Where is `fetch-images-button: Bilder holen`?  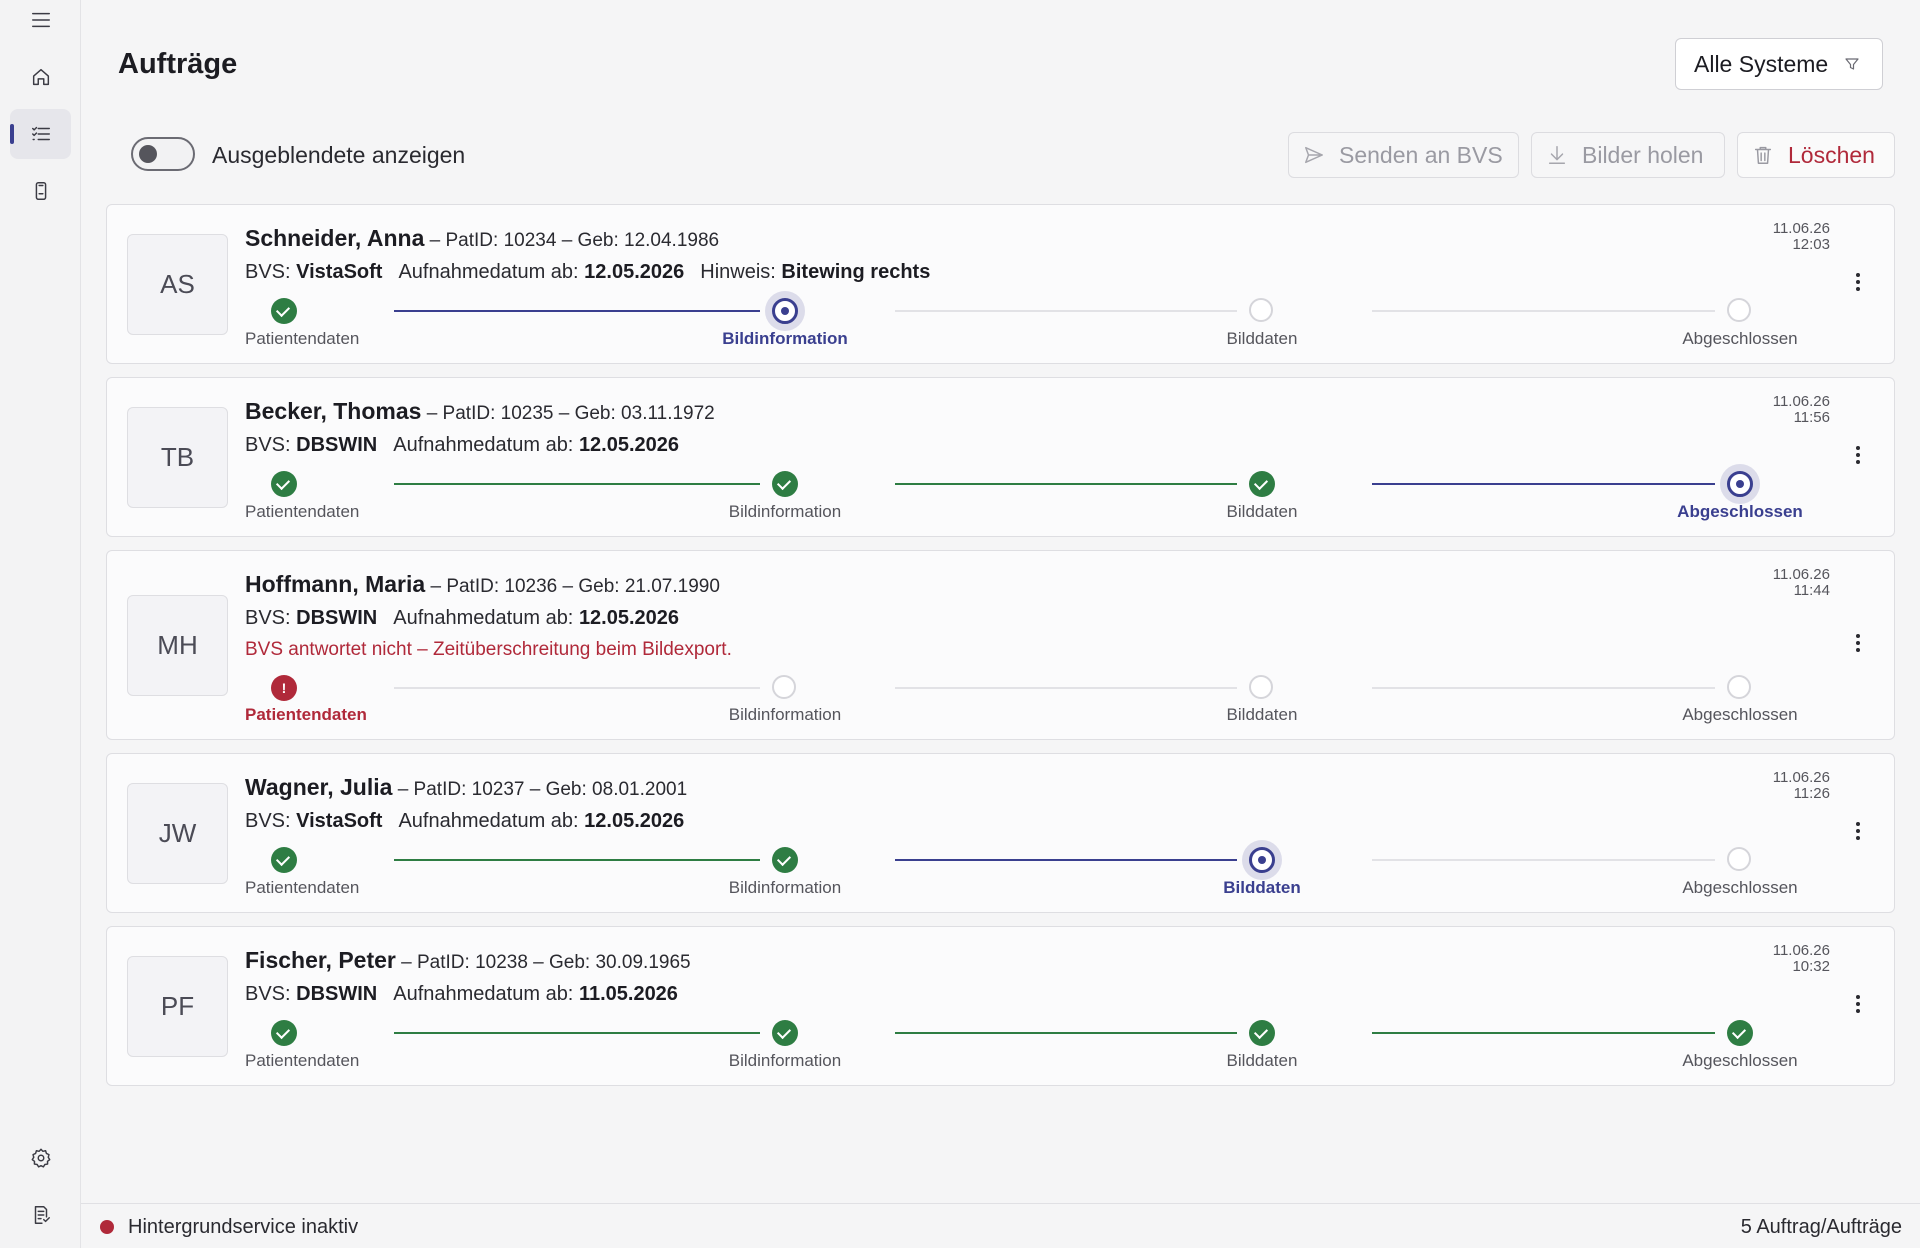
fetch-images-button: Bilder holen is located at coordinates (1628, 155).